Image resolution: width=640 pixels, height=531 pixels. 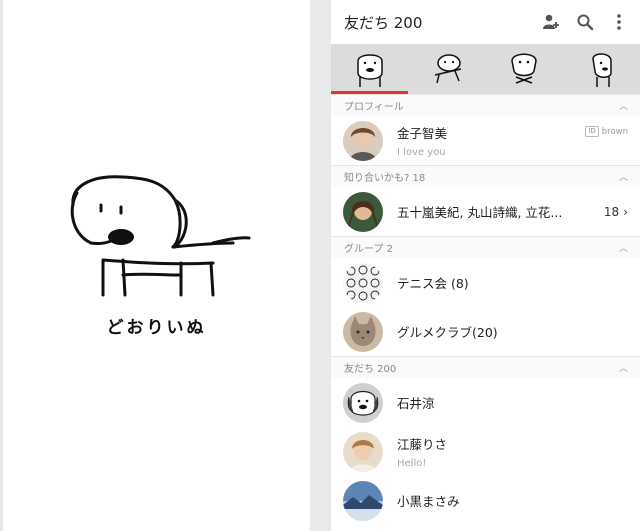 I want to click on section-title: 友だち 200, so click(x=370, y=369).